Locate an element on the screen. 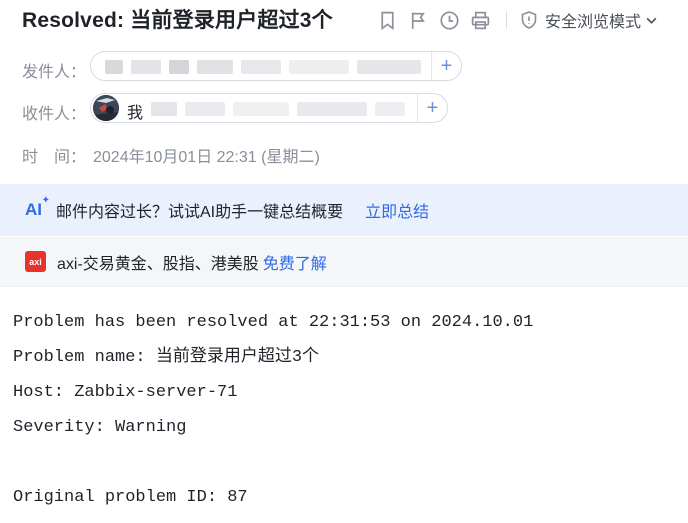 This screenshot has height=523, width=688. body-line-problem-name: Problem name: 当前登录用户超过3个 is located at coordinates (166, 357).